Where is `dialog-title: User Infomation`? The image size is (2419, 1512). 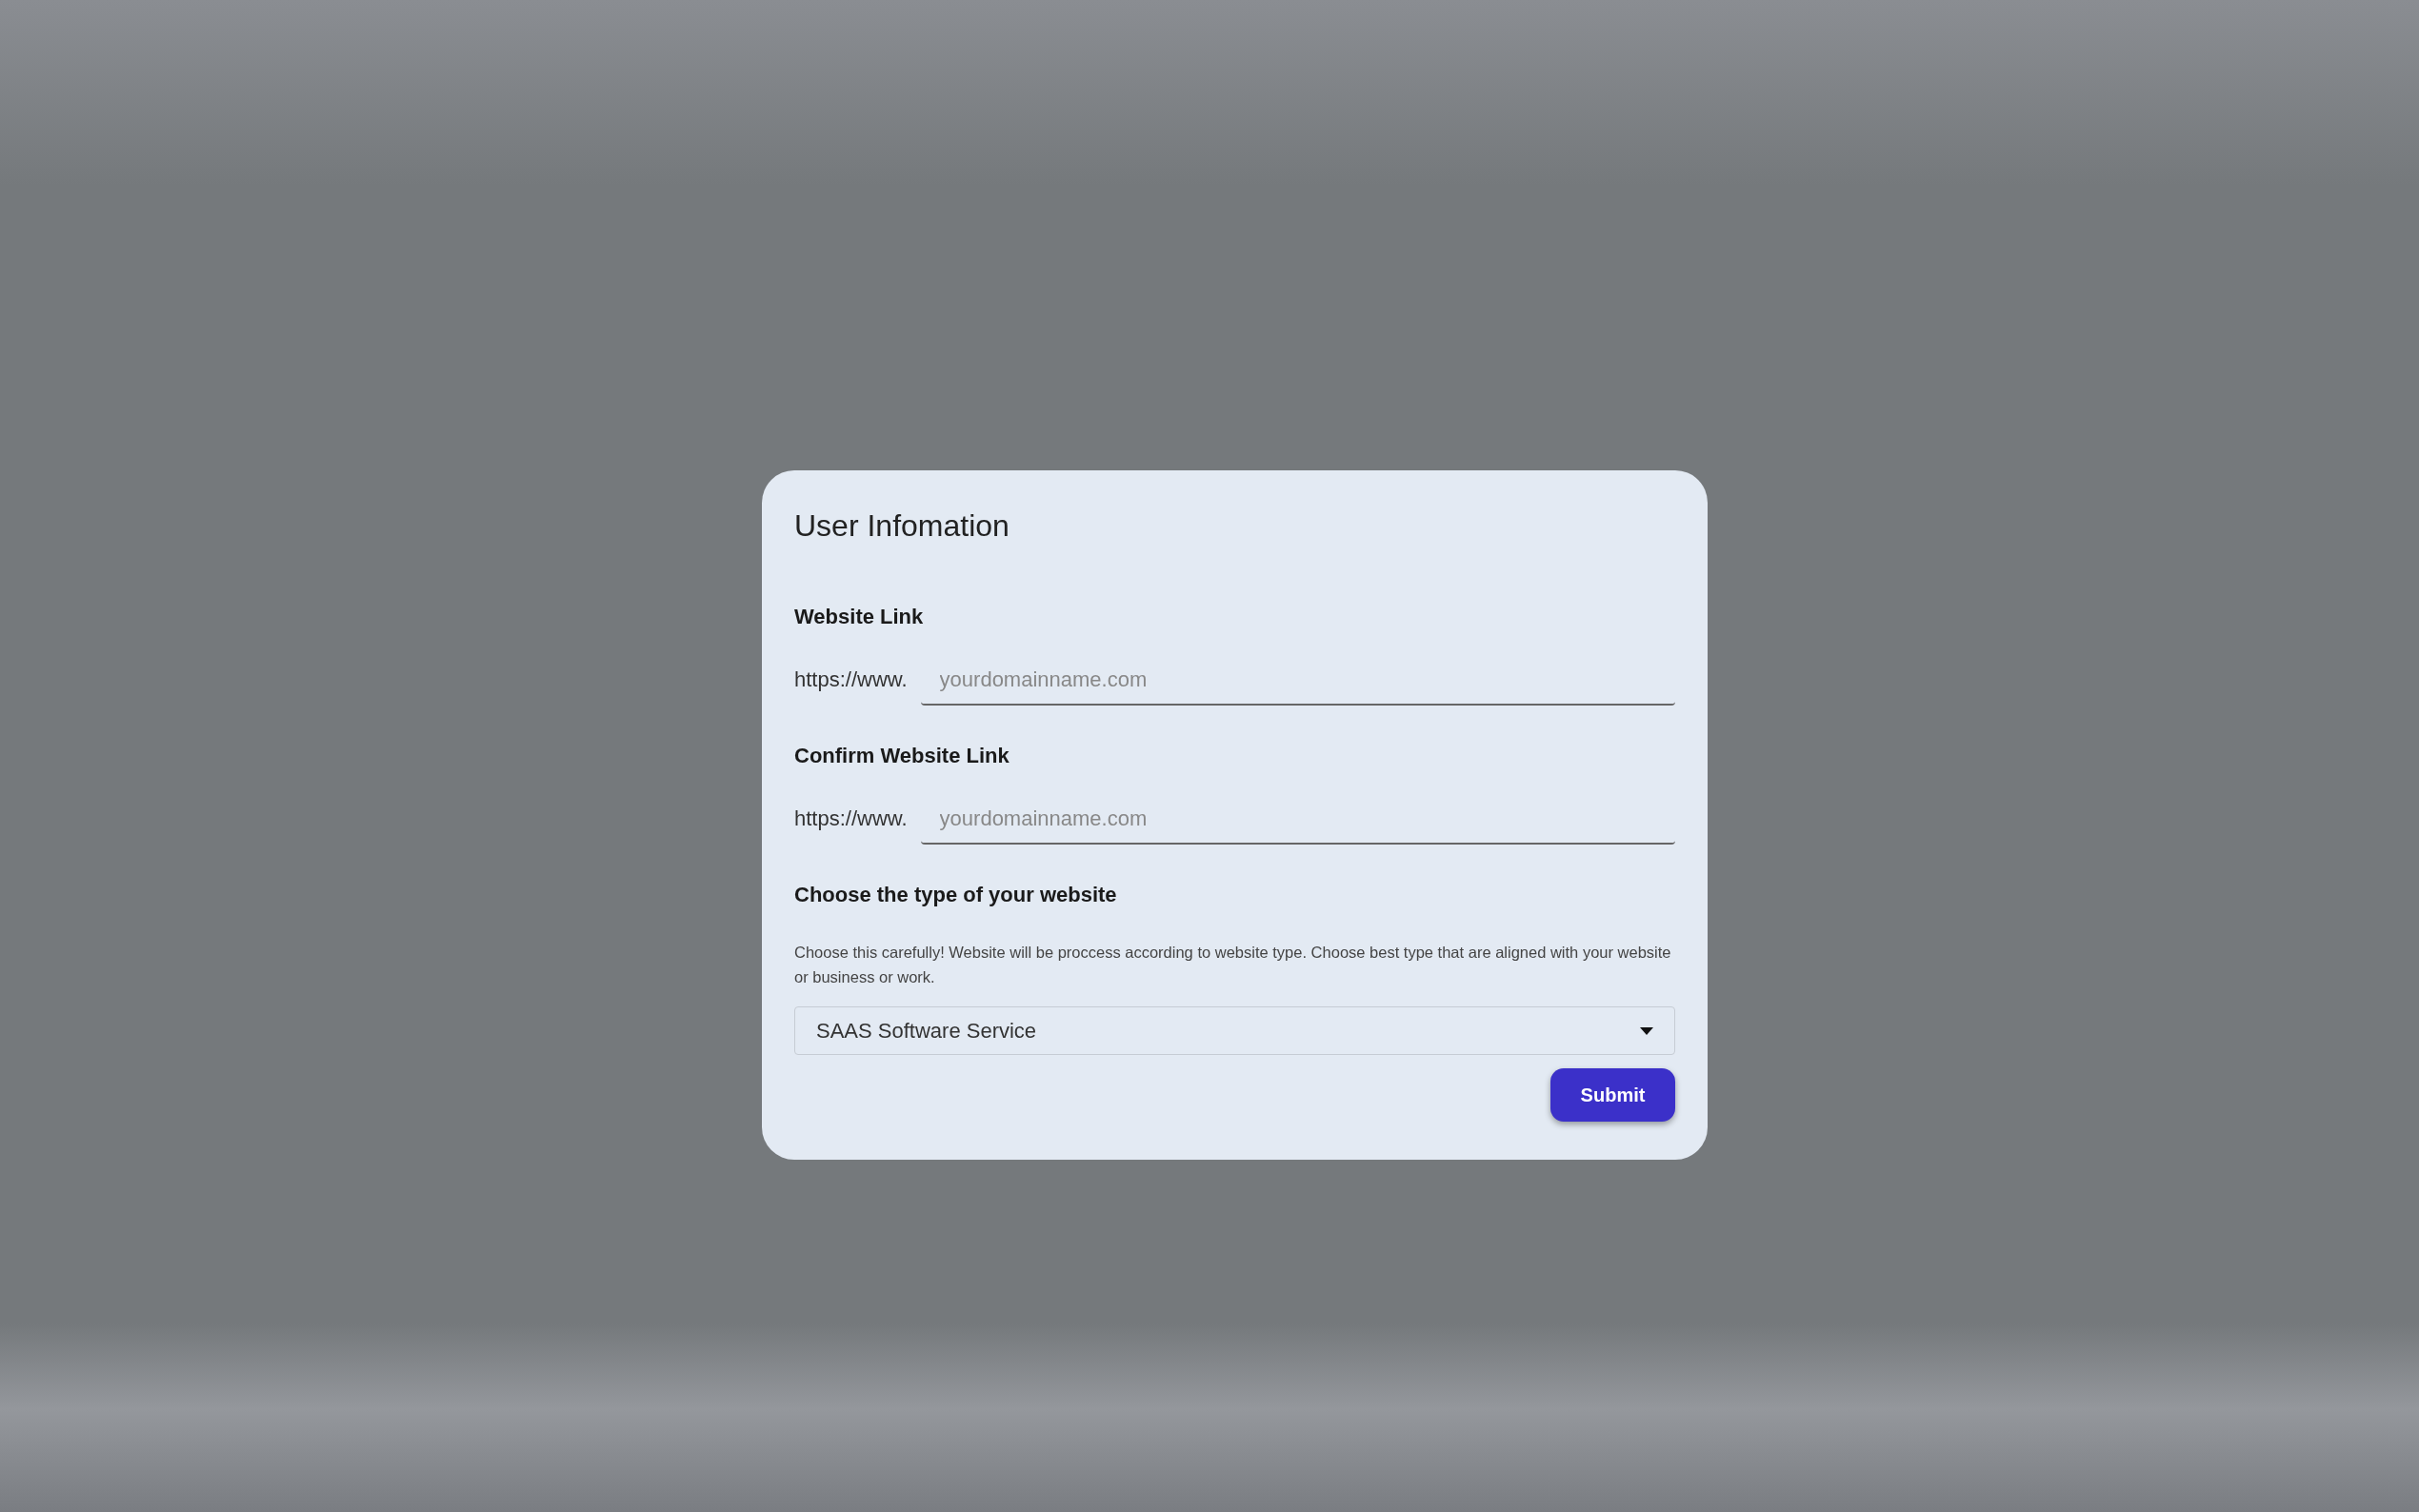 dialog-title: User Infomation is located at coordinates (902, 526).